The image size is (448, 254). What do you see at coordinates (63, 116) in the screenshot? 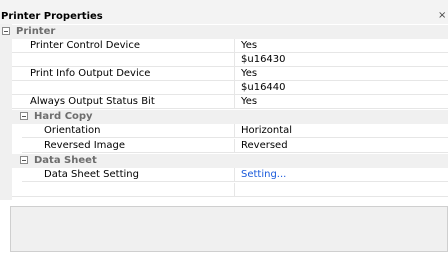
I see `category-label: Hard Copy` at bounding box center [63, 116].